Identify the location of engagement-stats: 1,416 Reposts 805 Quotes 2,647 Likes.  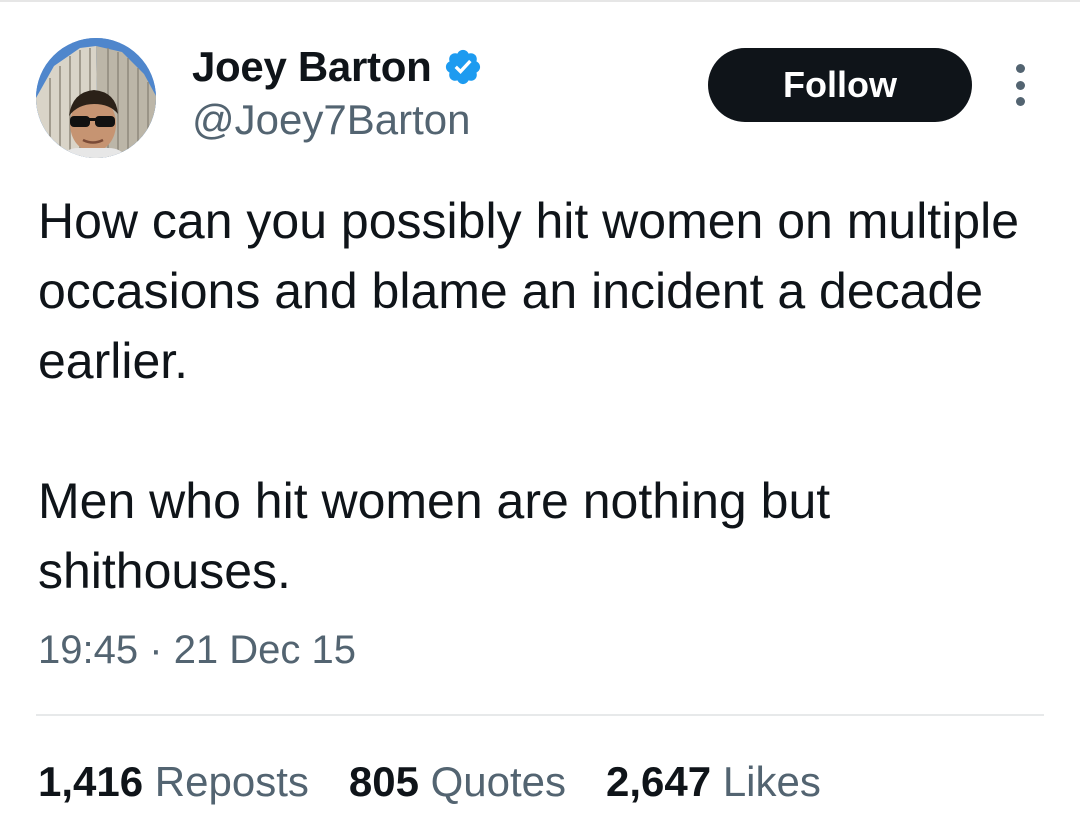
(429, 782).